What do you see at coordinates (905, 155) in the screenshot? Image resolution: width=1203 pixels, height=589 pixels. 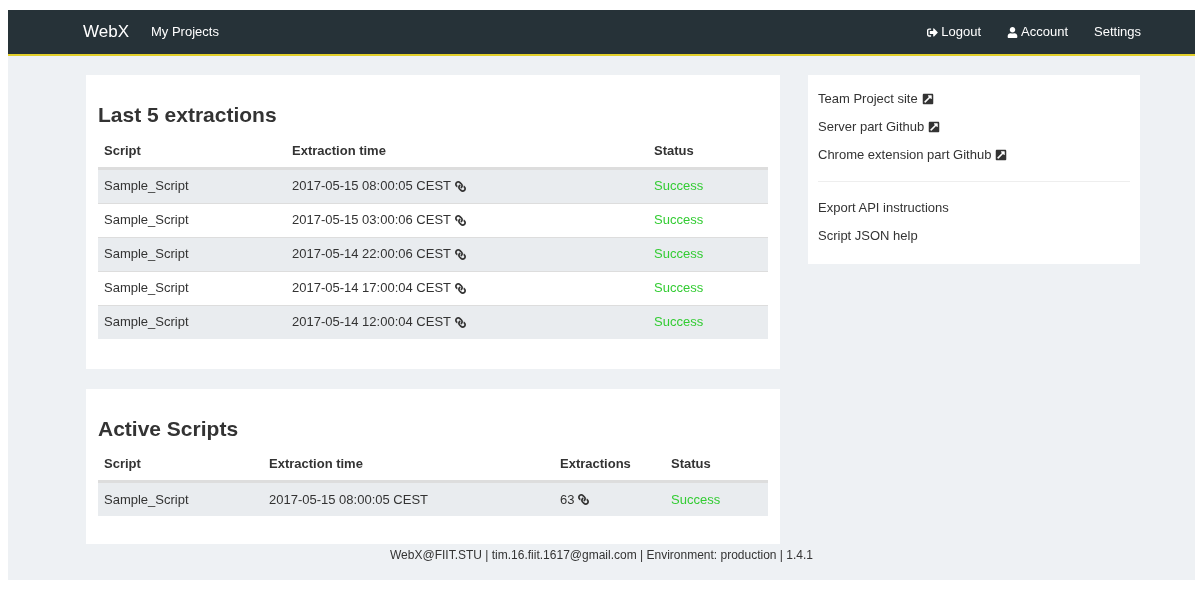 I see `external-link: Chrome extension part Github` at bounding box center [905, 155].